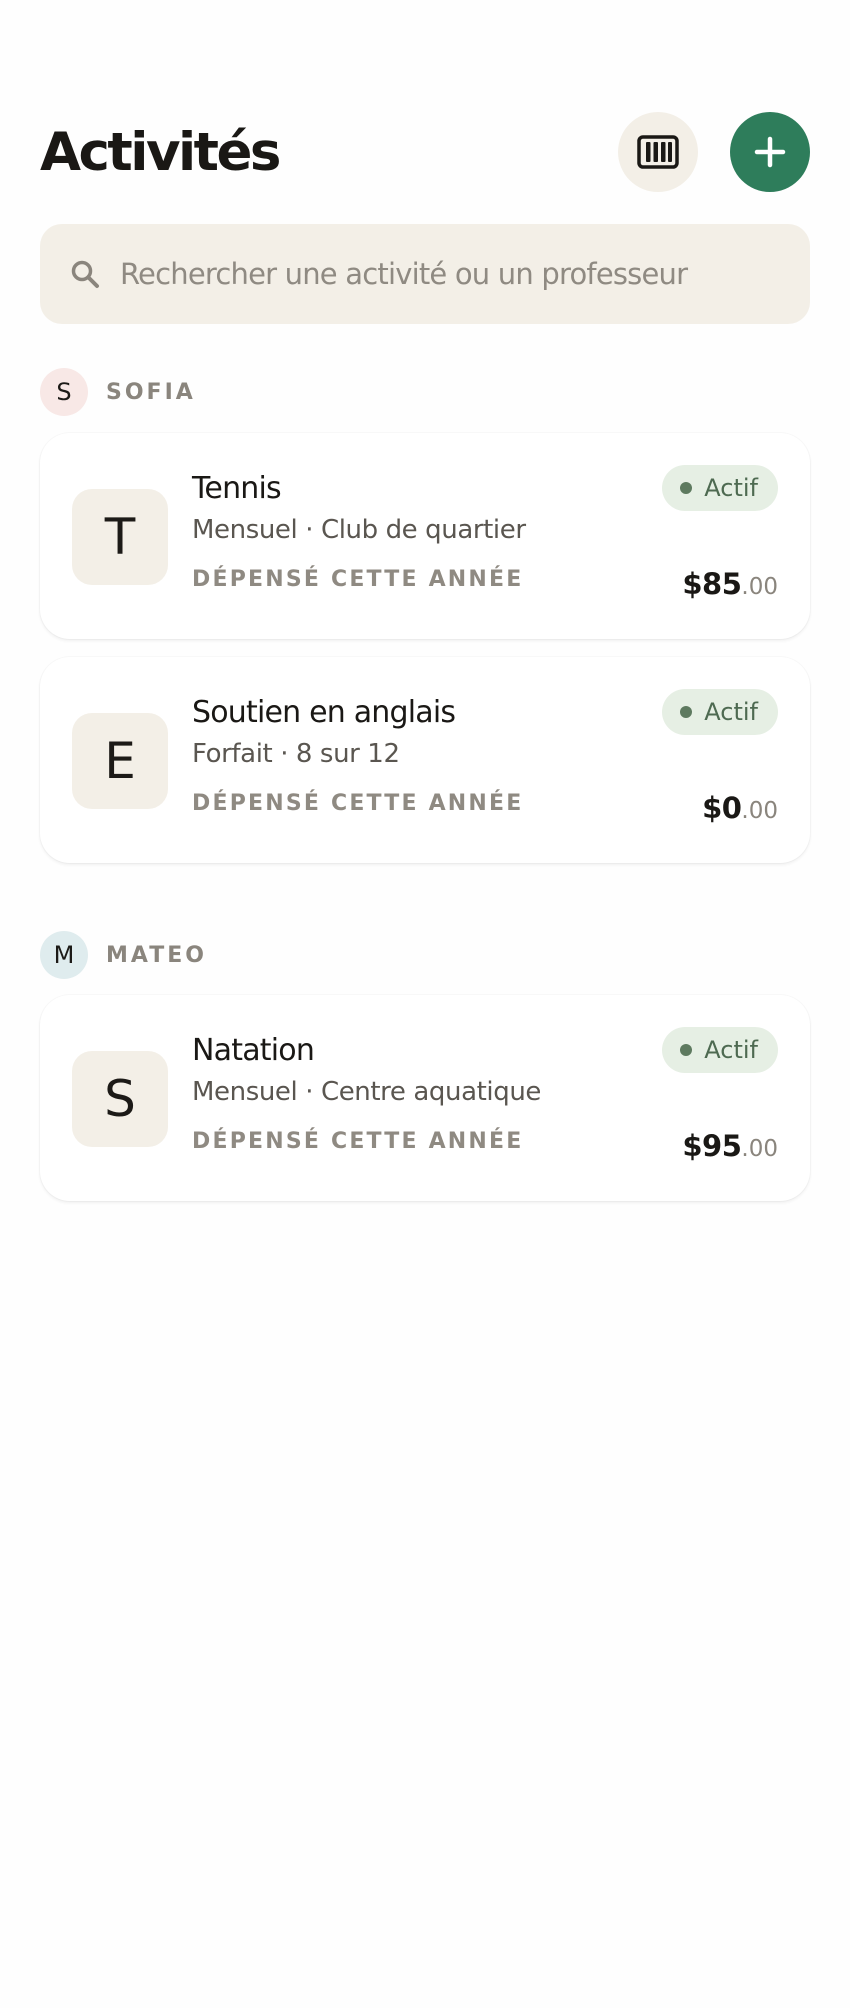  I want to click on activity-title: Soutien en anglais, so click(324, 712).